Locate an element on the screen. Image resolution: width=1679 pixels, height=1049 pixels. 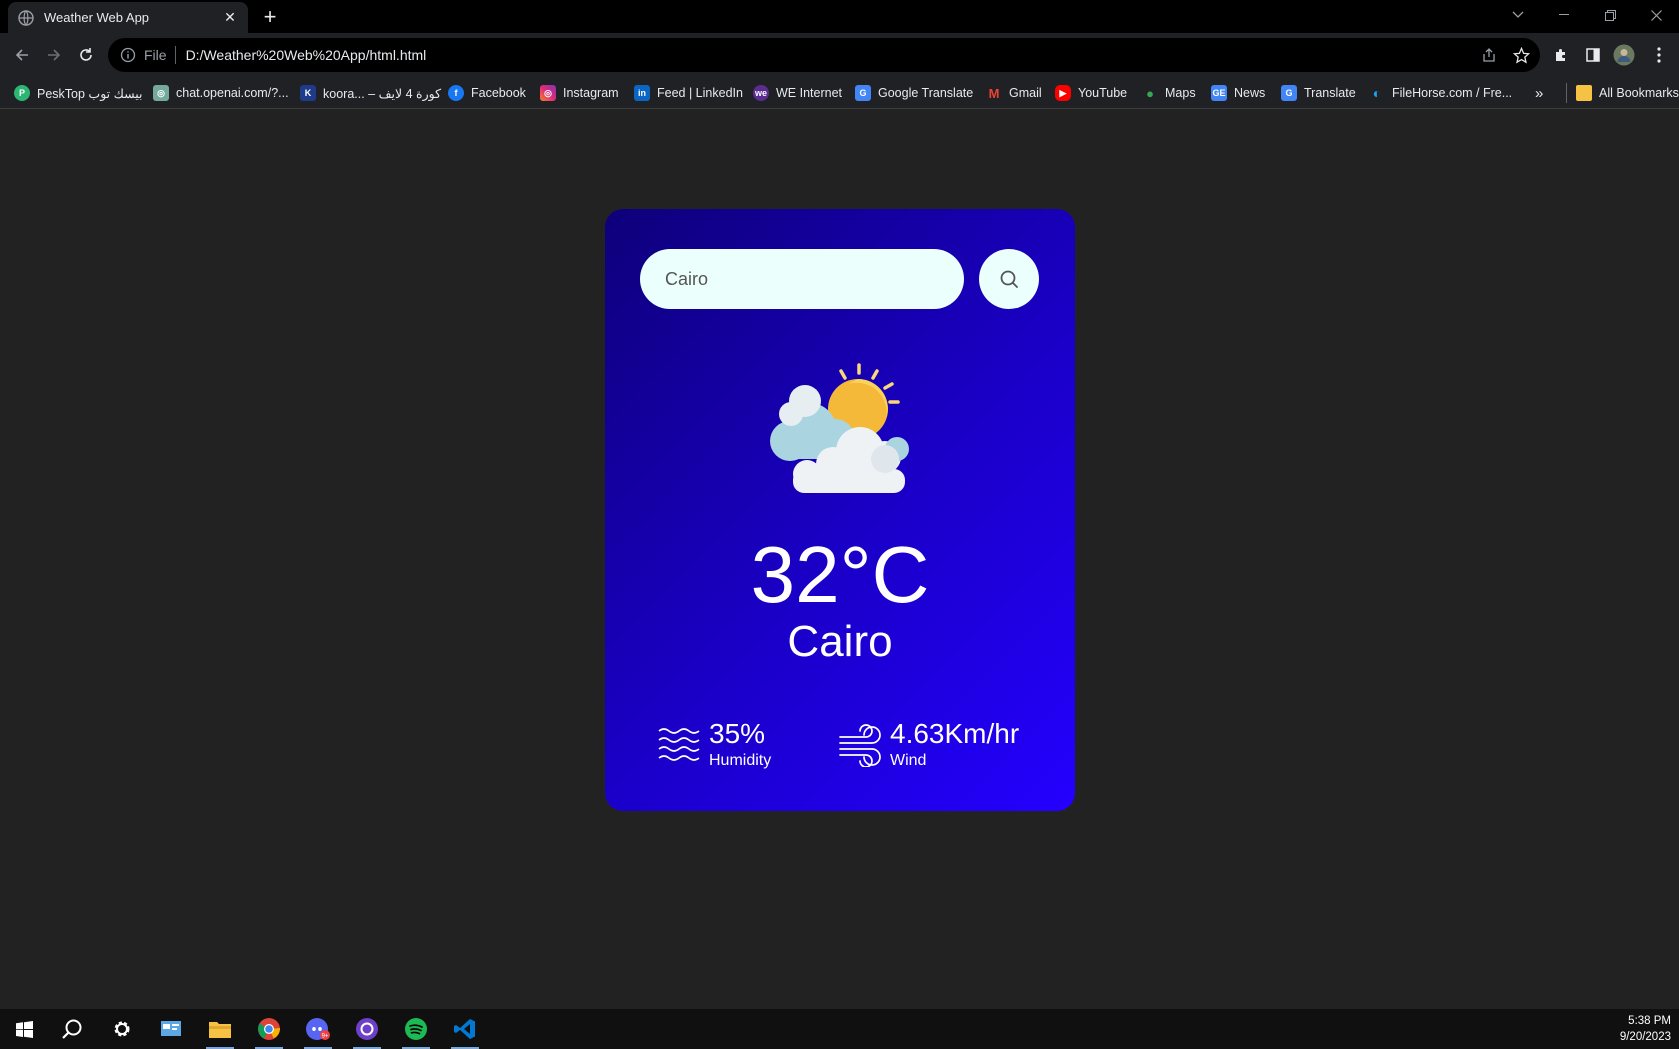
new-tab-button: + is located at coordinates (270, 16).